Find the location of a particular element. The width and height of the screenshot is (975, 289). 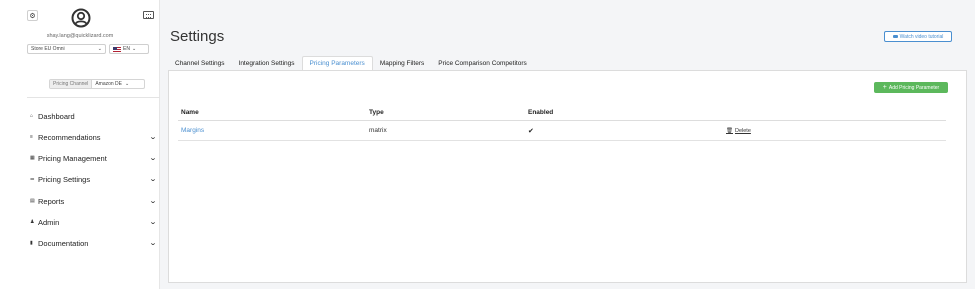

table-cell-name-link: Margins is located at coordinates (192, 130).